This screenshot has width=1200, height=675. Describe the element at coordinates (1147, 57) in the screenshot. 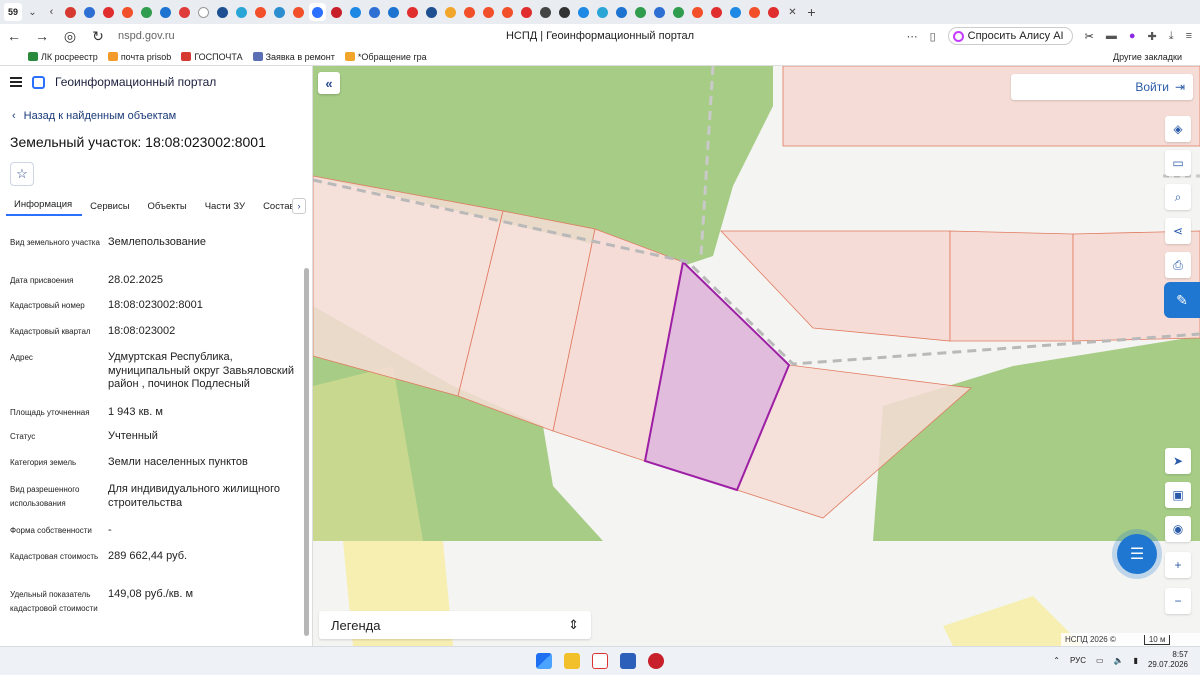

I see `other-bookmarks: Другие закладки` at that location.